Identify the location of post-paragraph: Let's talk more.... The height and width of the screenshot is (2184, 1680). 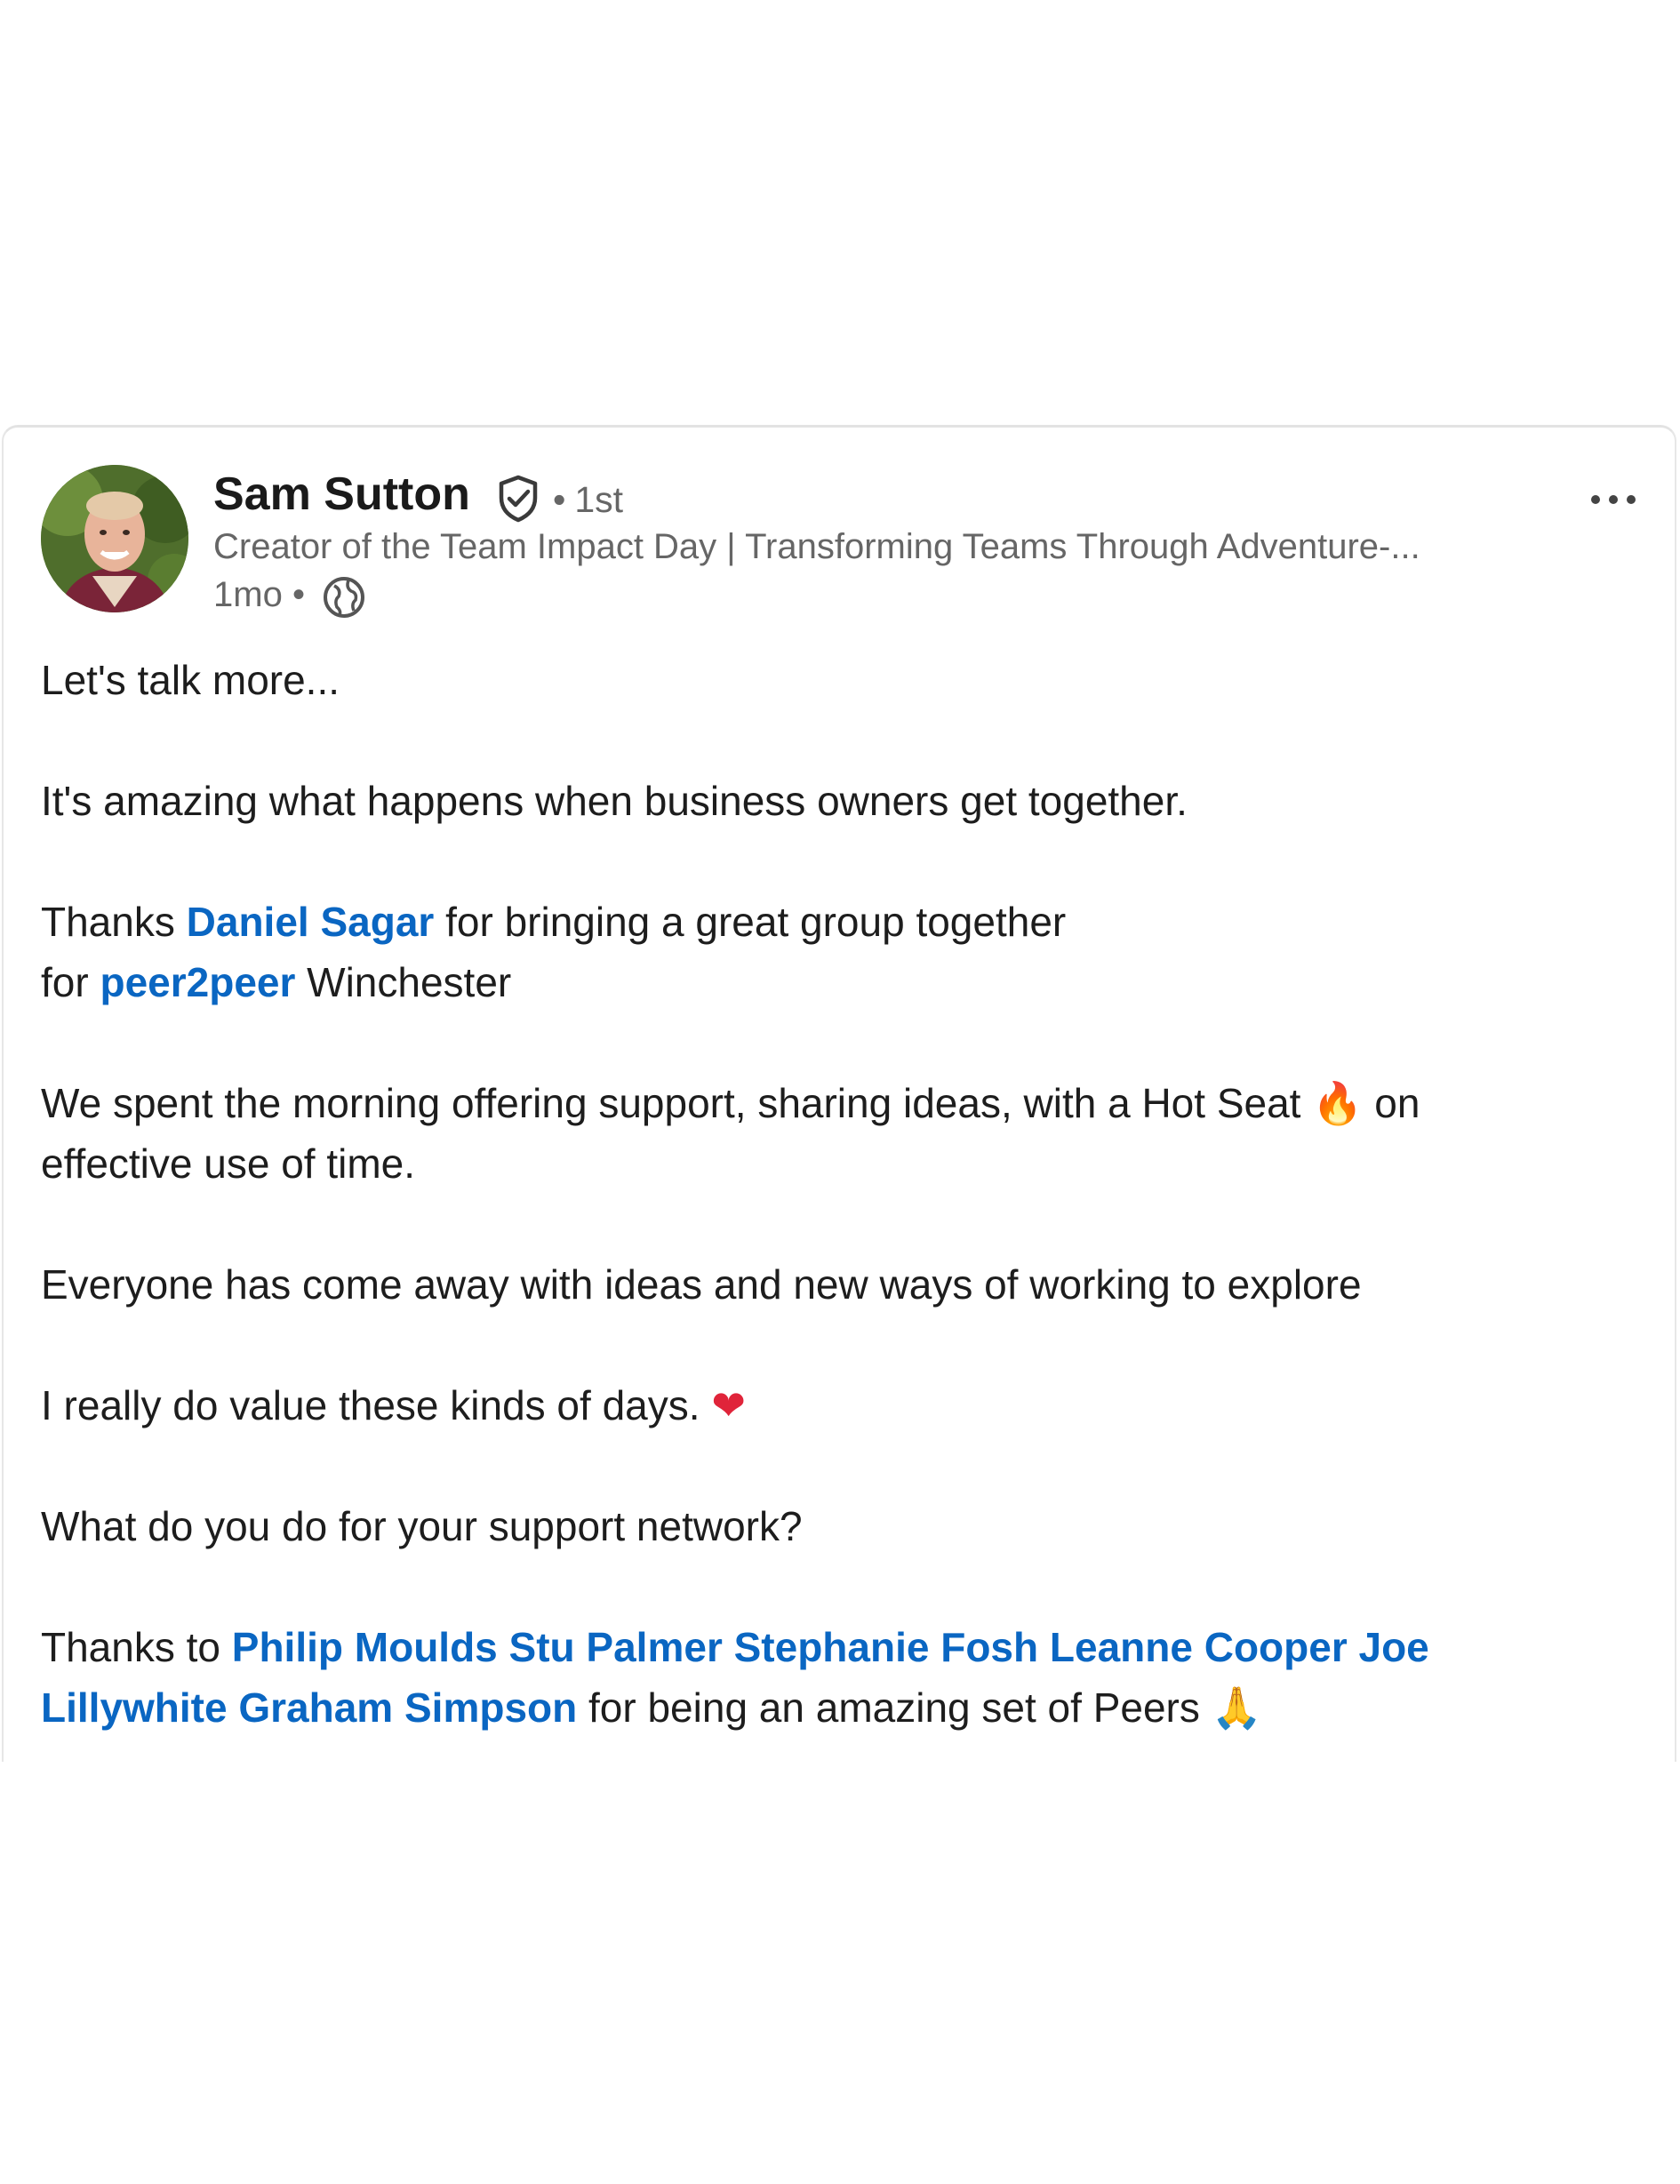
(190, 680).